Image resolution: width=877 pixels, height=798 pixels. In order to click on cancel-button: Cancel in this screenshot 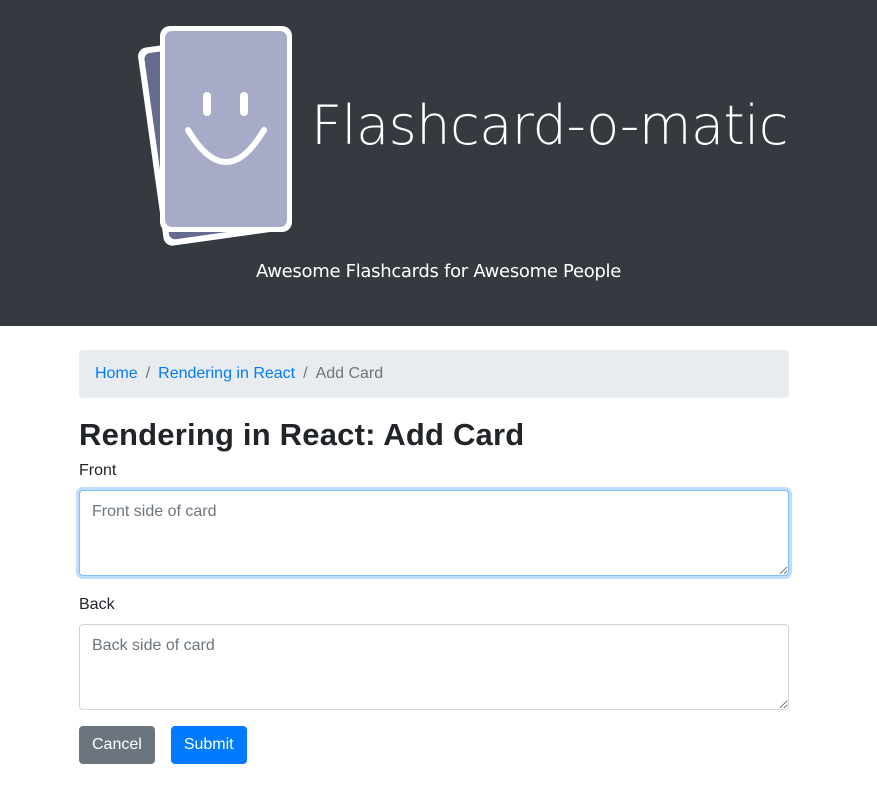, I will do `click(117, 745)`.